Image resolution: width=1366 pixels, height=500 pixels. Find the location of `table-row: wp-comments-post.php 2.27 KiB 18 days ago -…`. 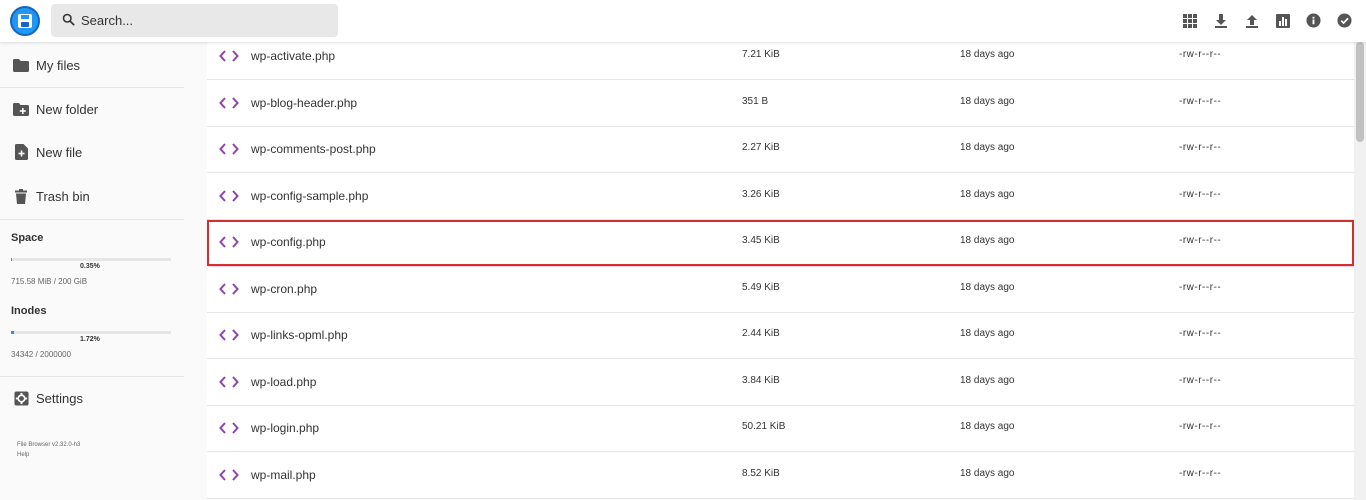

table-row: wp-comments-post.php 2.27 KiB 18 days ago -… is located at coordinates (780, 150).